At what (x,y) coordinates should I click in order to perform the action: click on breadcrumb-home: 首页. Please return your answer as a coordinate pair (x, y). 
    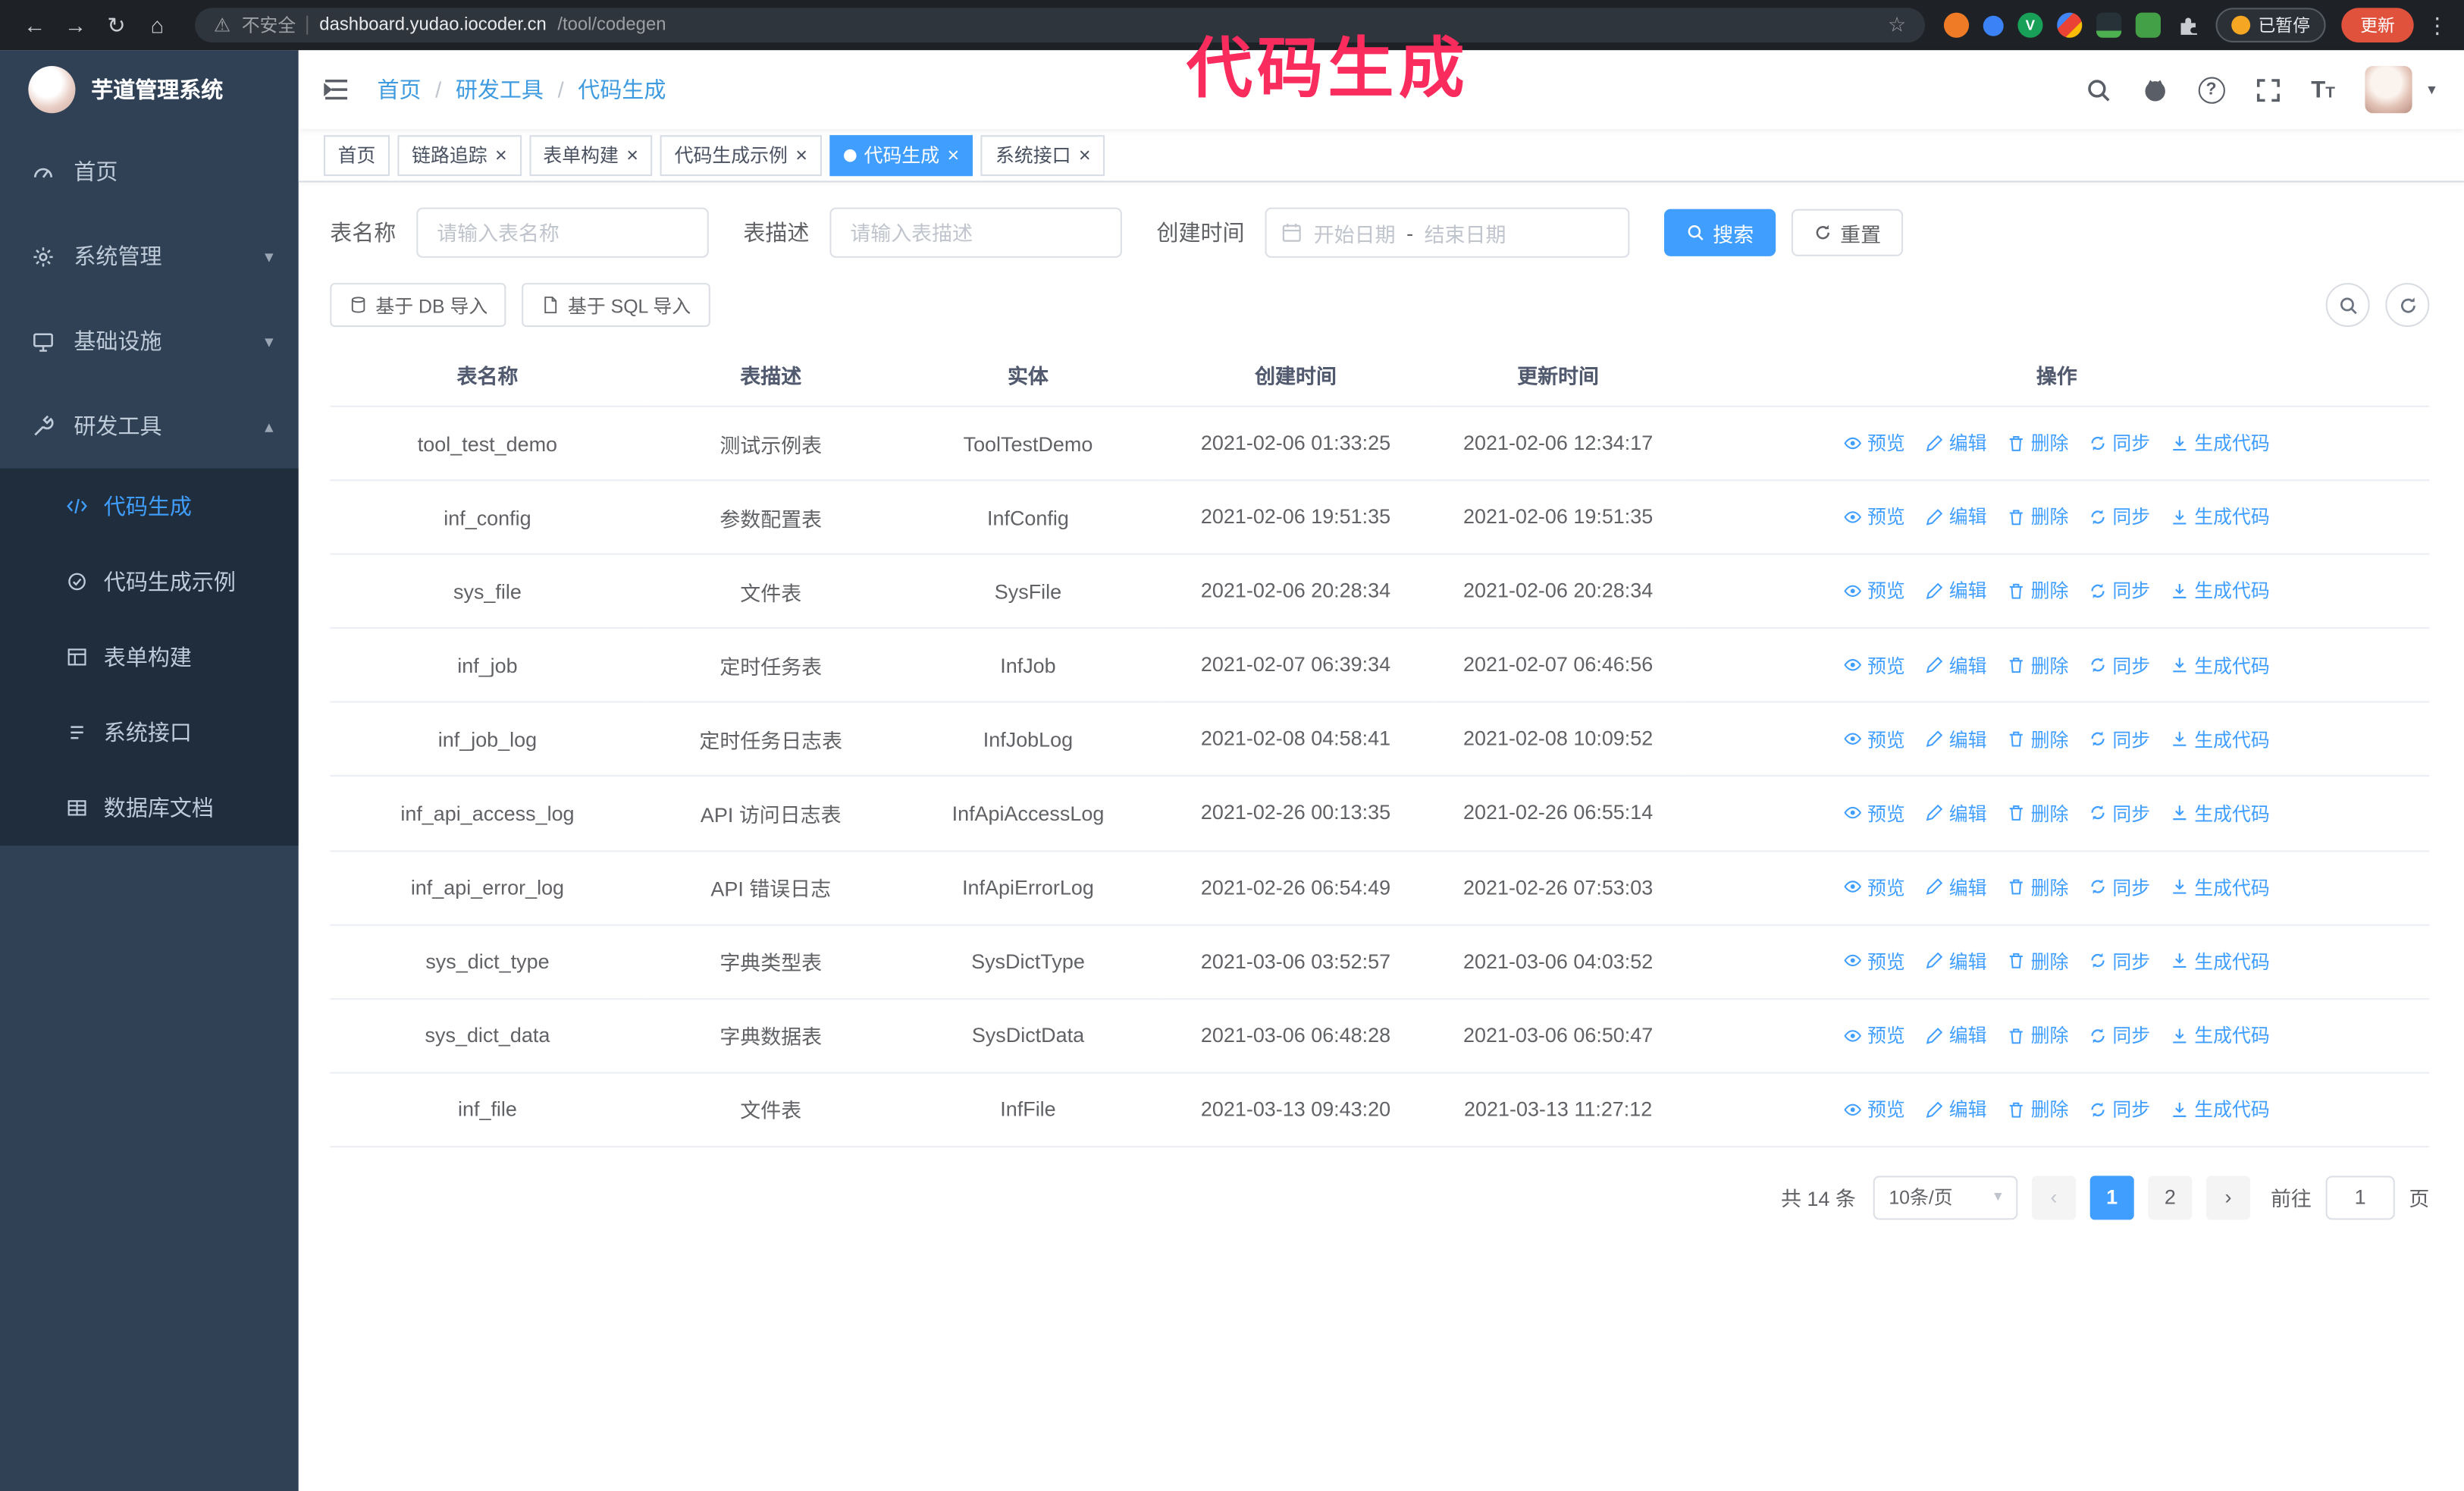
    Looking at the image, I should click on (399, 89).